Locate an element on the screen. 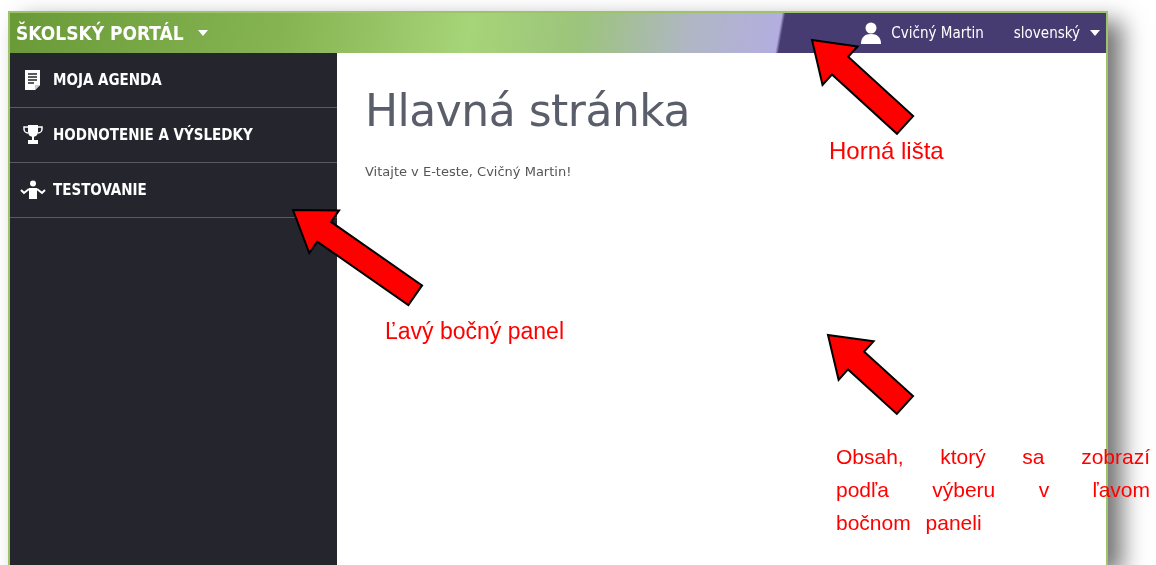 This screenshot has width=1156, height=565. sidebar-item: MOJA AGENDA is located at coordinates (173, 80).